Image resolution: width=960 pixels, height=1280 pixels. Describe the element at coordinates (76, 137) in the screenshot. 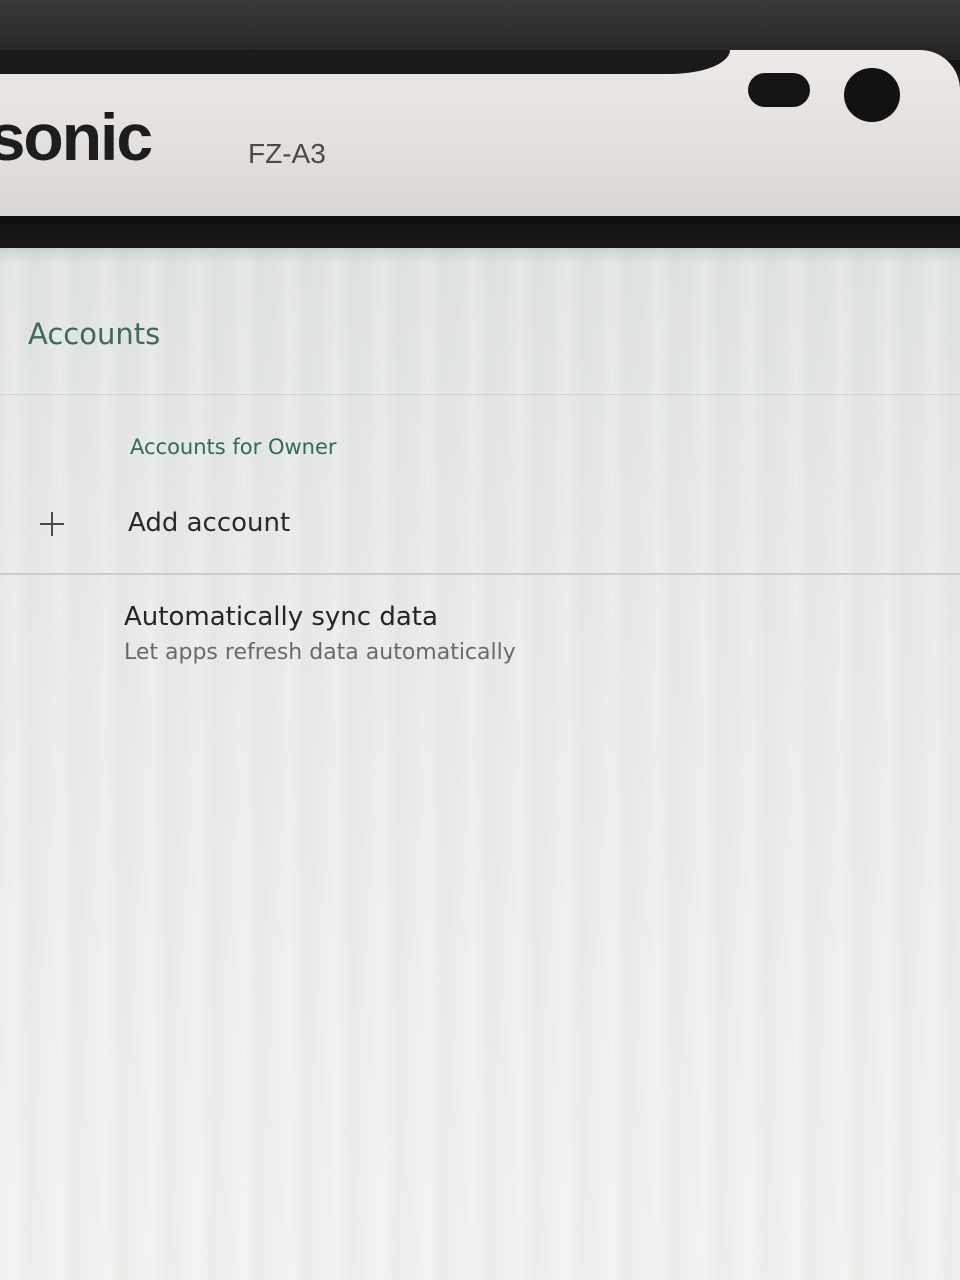

I see `device-brand-logo: asonic` at that location.